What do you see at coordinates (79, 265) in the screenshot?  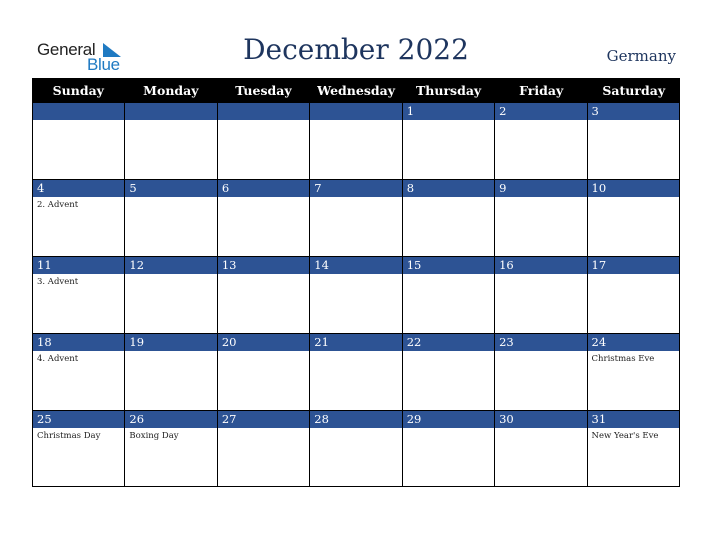 I see `day-number: 11` at bounding box center [79, 265].